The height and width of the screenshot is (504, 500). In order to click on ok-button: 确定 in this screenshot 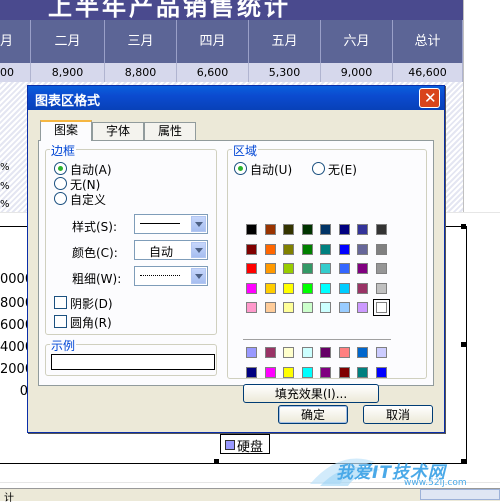, I will do `click(313, 414)`.